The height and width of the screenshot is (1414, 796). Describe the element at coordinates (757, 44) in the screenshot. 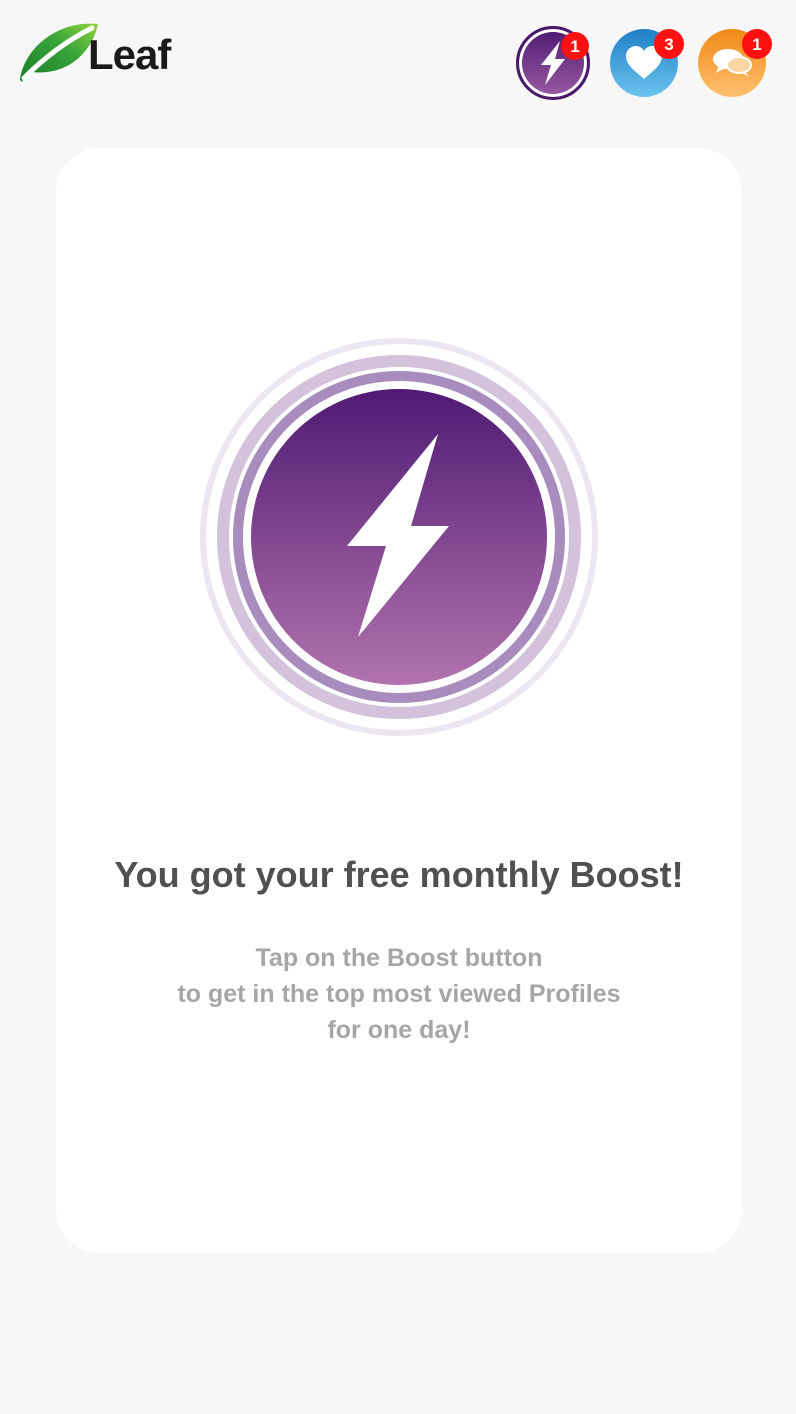

I see `messages-badge: 1` at that location.